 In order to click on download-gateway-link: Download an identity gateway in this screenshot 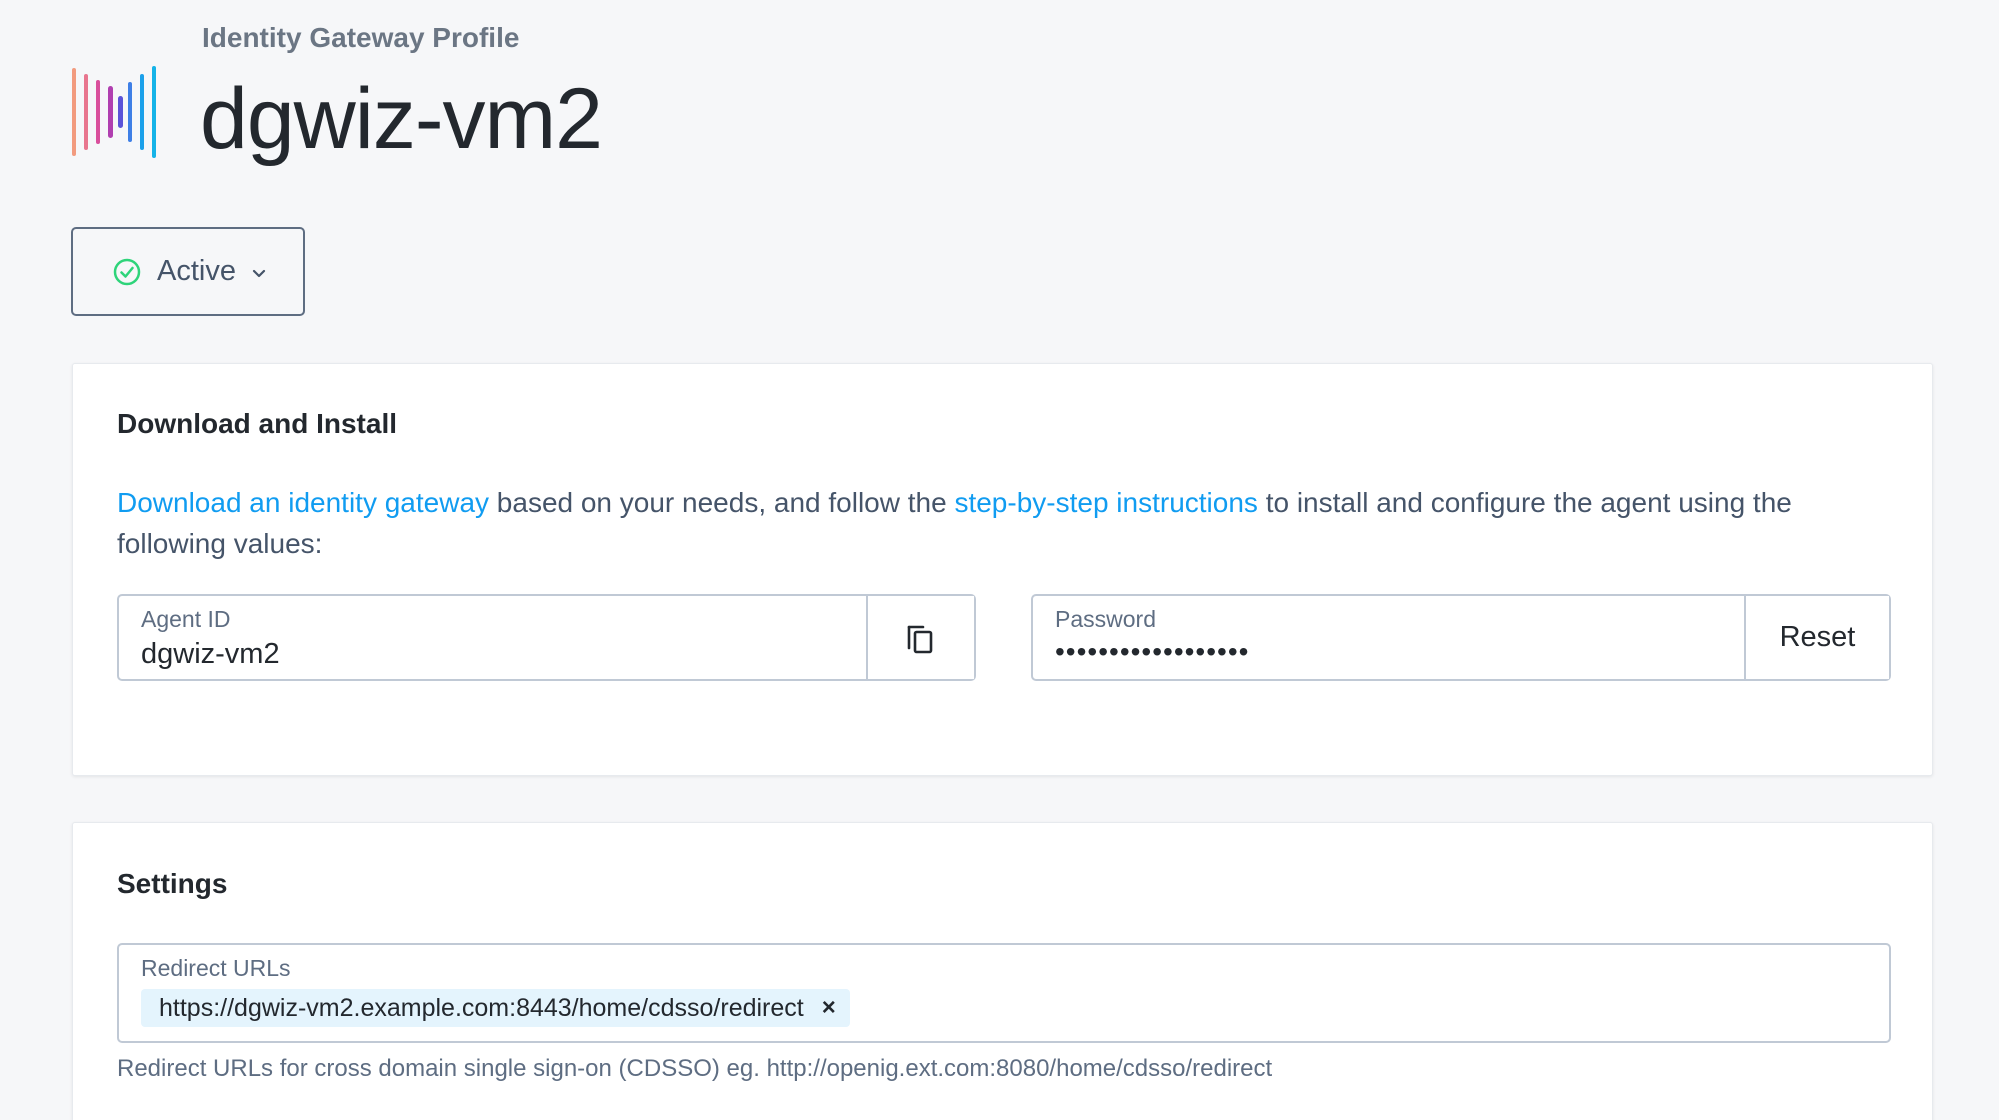, I will do `click(303, 502)`.